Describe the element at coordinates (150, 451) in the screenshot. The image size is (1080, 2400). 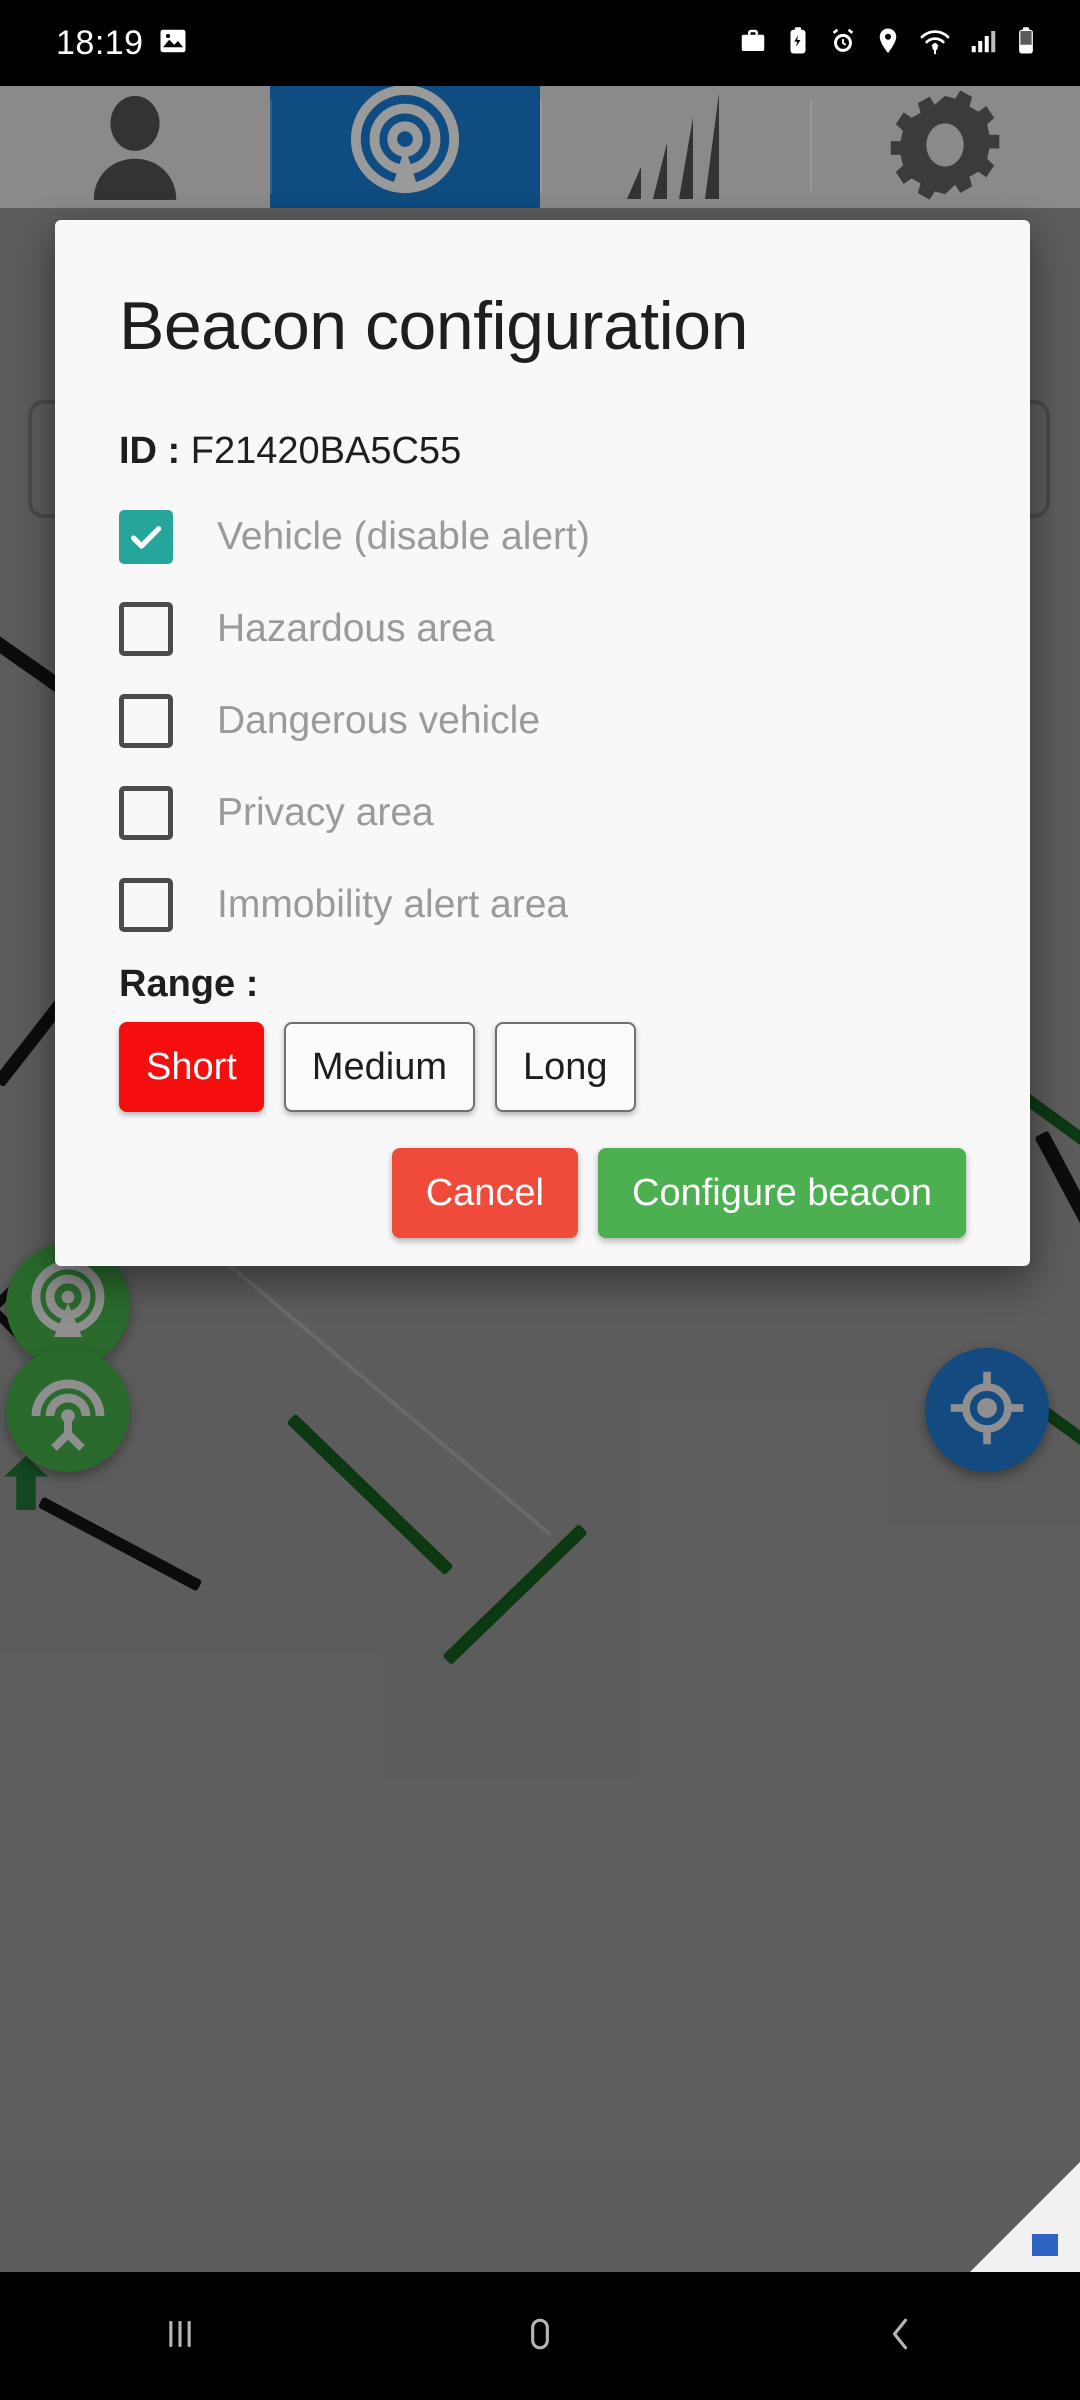
I see `beacon-id-label: ID :` at that location.